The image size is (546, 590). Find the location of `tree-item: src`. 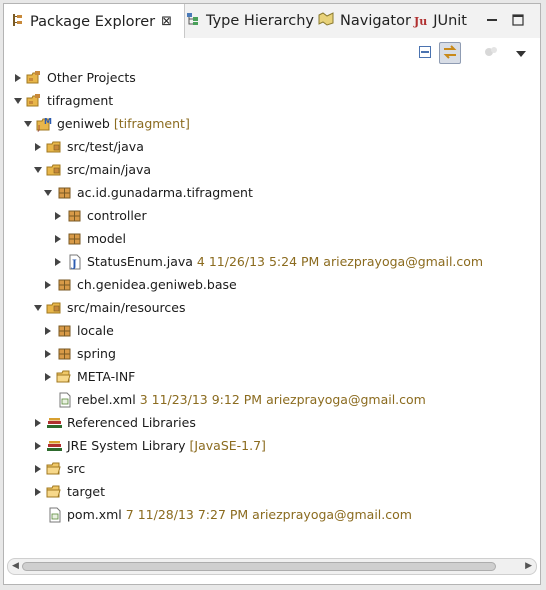

tree-item: src is located at coordinates (58, 468).